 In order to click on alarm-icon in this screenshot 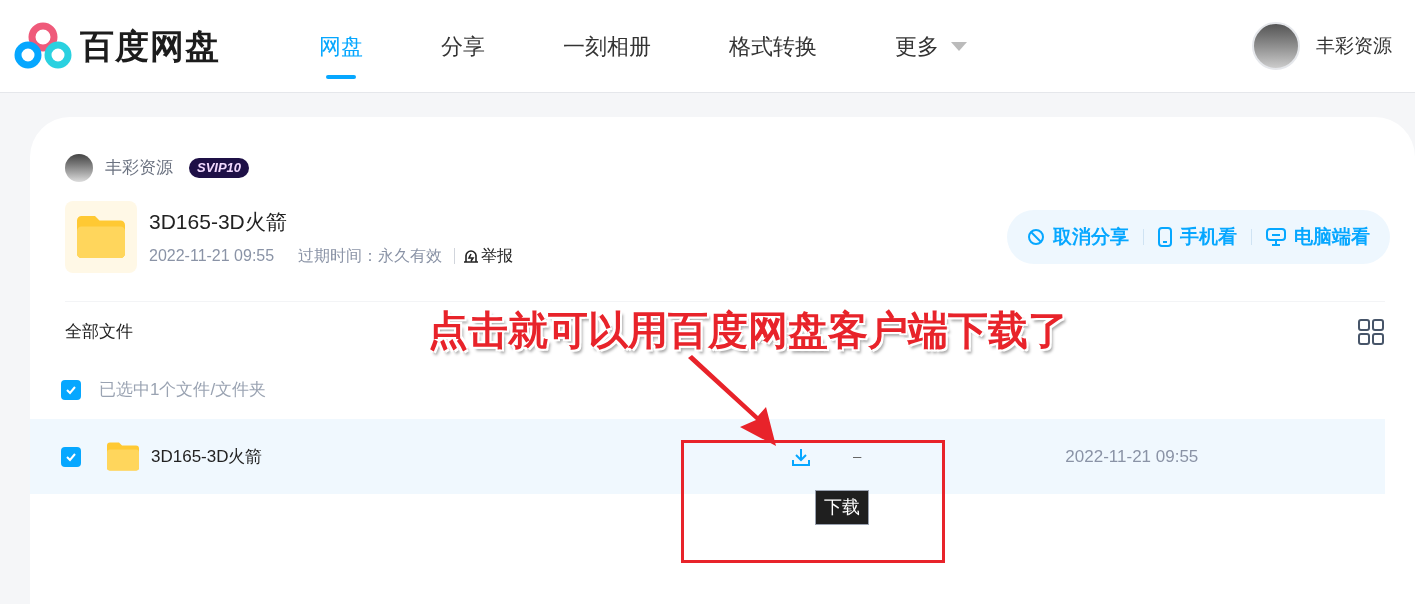, I will do `click(471, 255)`.